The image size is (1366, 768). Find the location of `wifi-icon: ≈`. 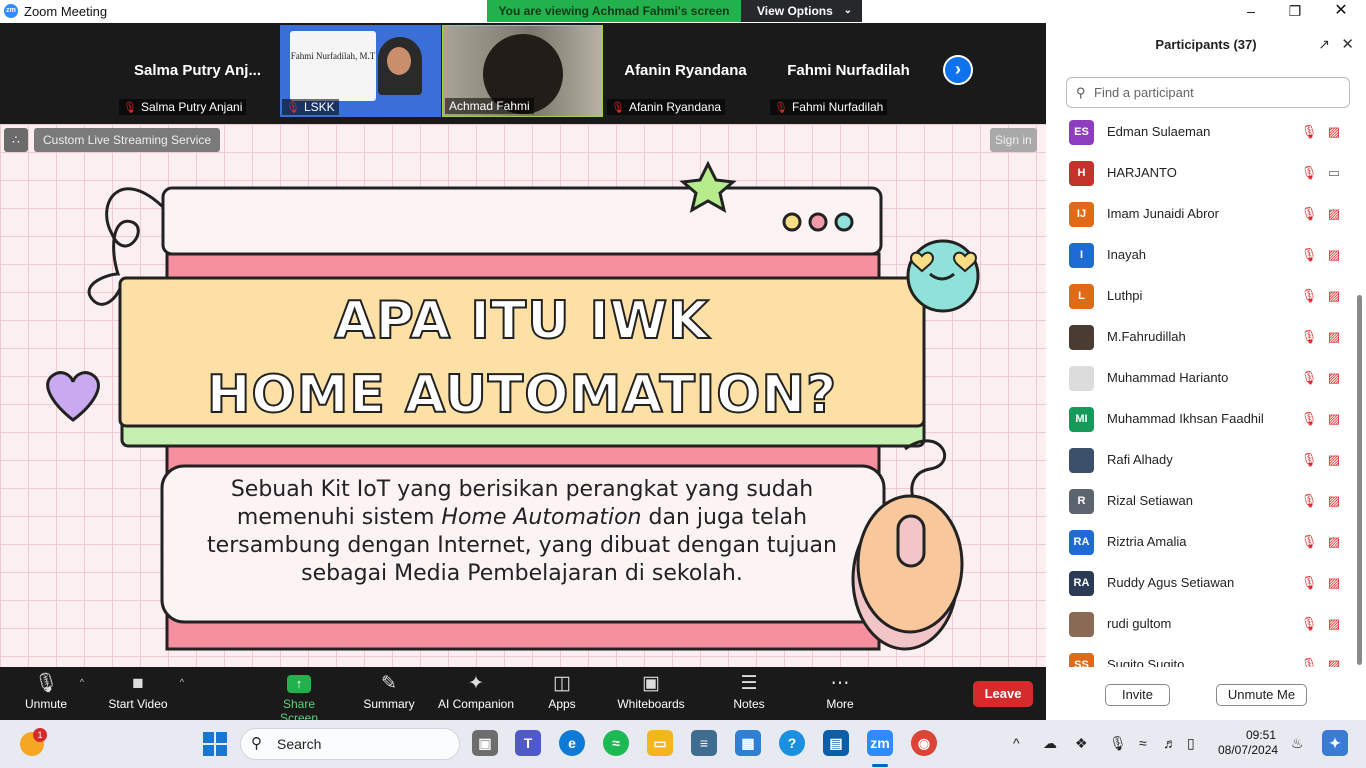

wifi-icon: ≈ is located at coordinates (1143, 743).